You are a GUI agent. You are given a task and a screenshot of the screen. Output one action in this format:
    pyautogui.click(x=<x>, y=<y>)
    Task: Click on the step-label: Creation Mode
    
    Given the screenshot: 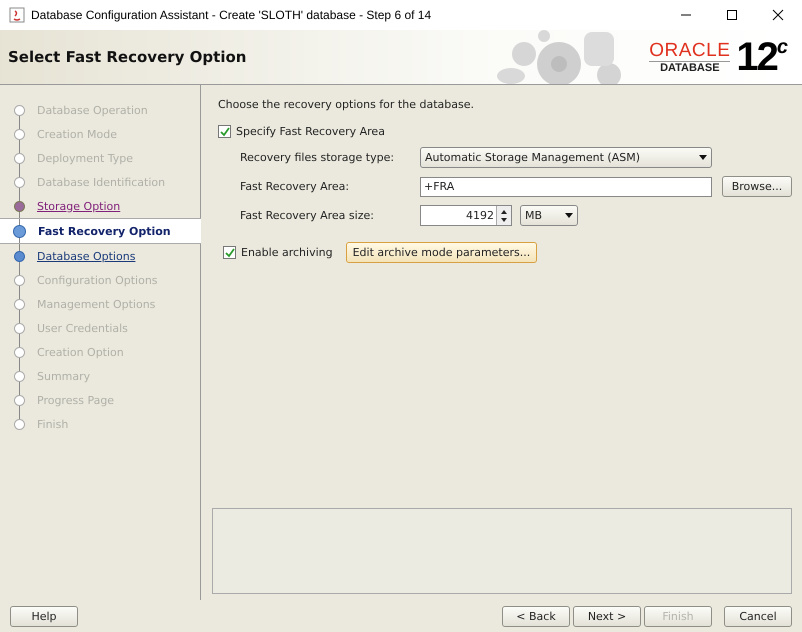 What is the action you would take?
    pyautogui.click(x=77, y=134)
    